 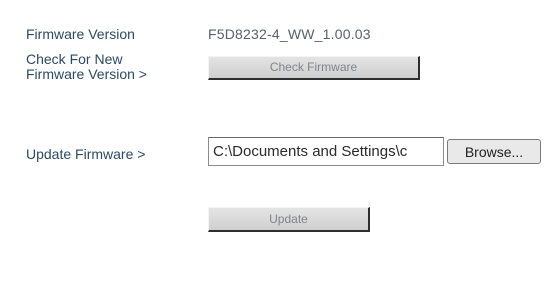 I want to click on check-firmware-label: Check For New Firmware Version >, so click(x=86, y=67).